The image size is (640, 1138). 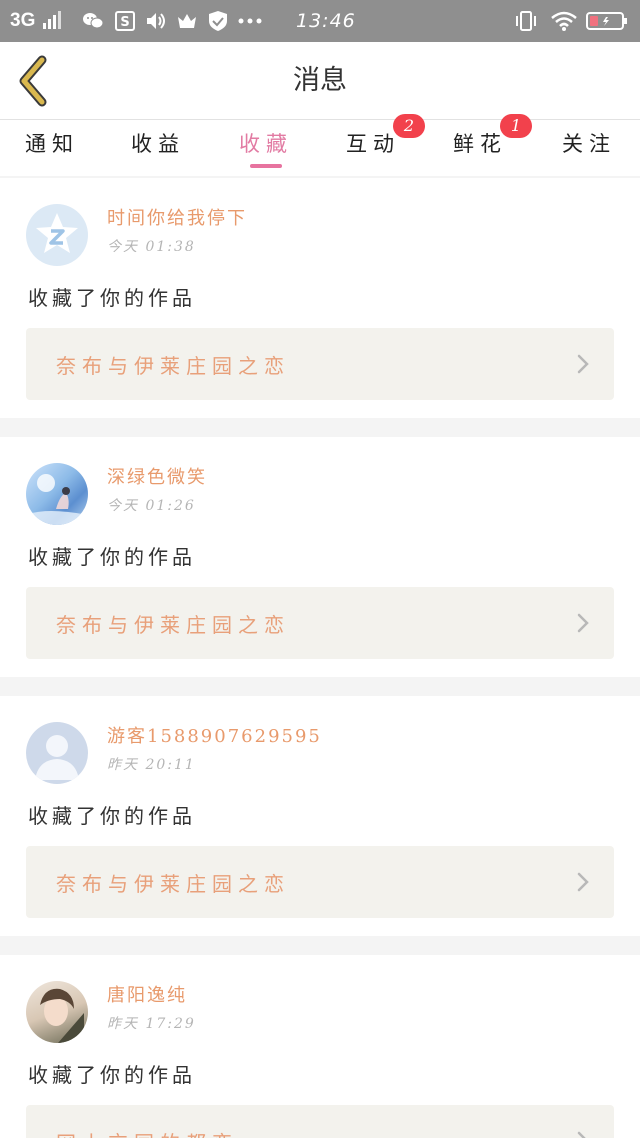 What do you see at coordinates (147, 994) in the screenshot?
I see `username: 唐阳逸纯` at bounding box center [147, 994].